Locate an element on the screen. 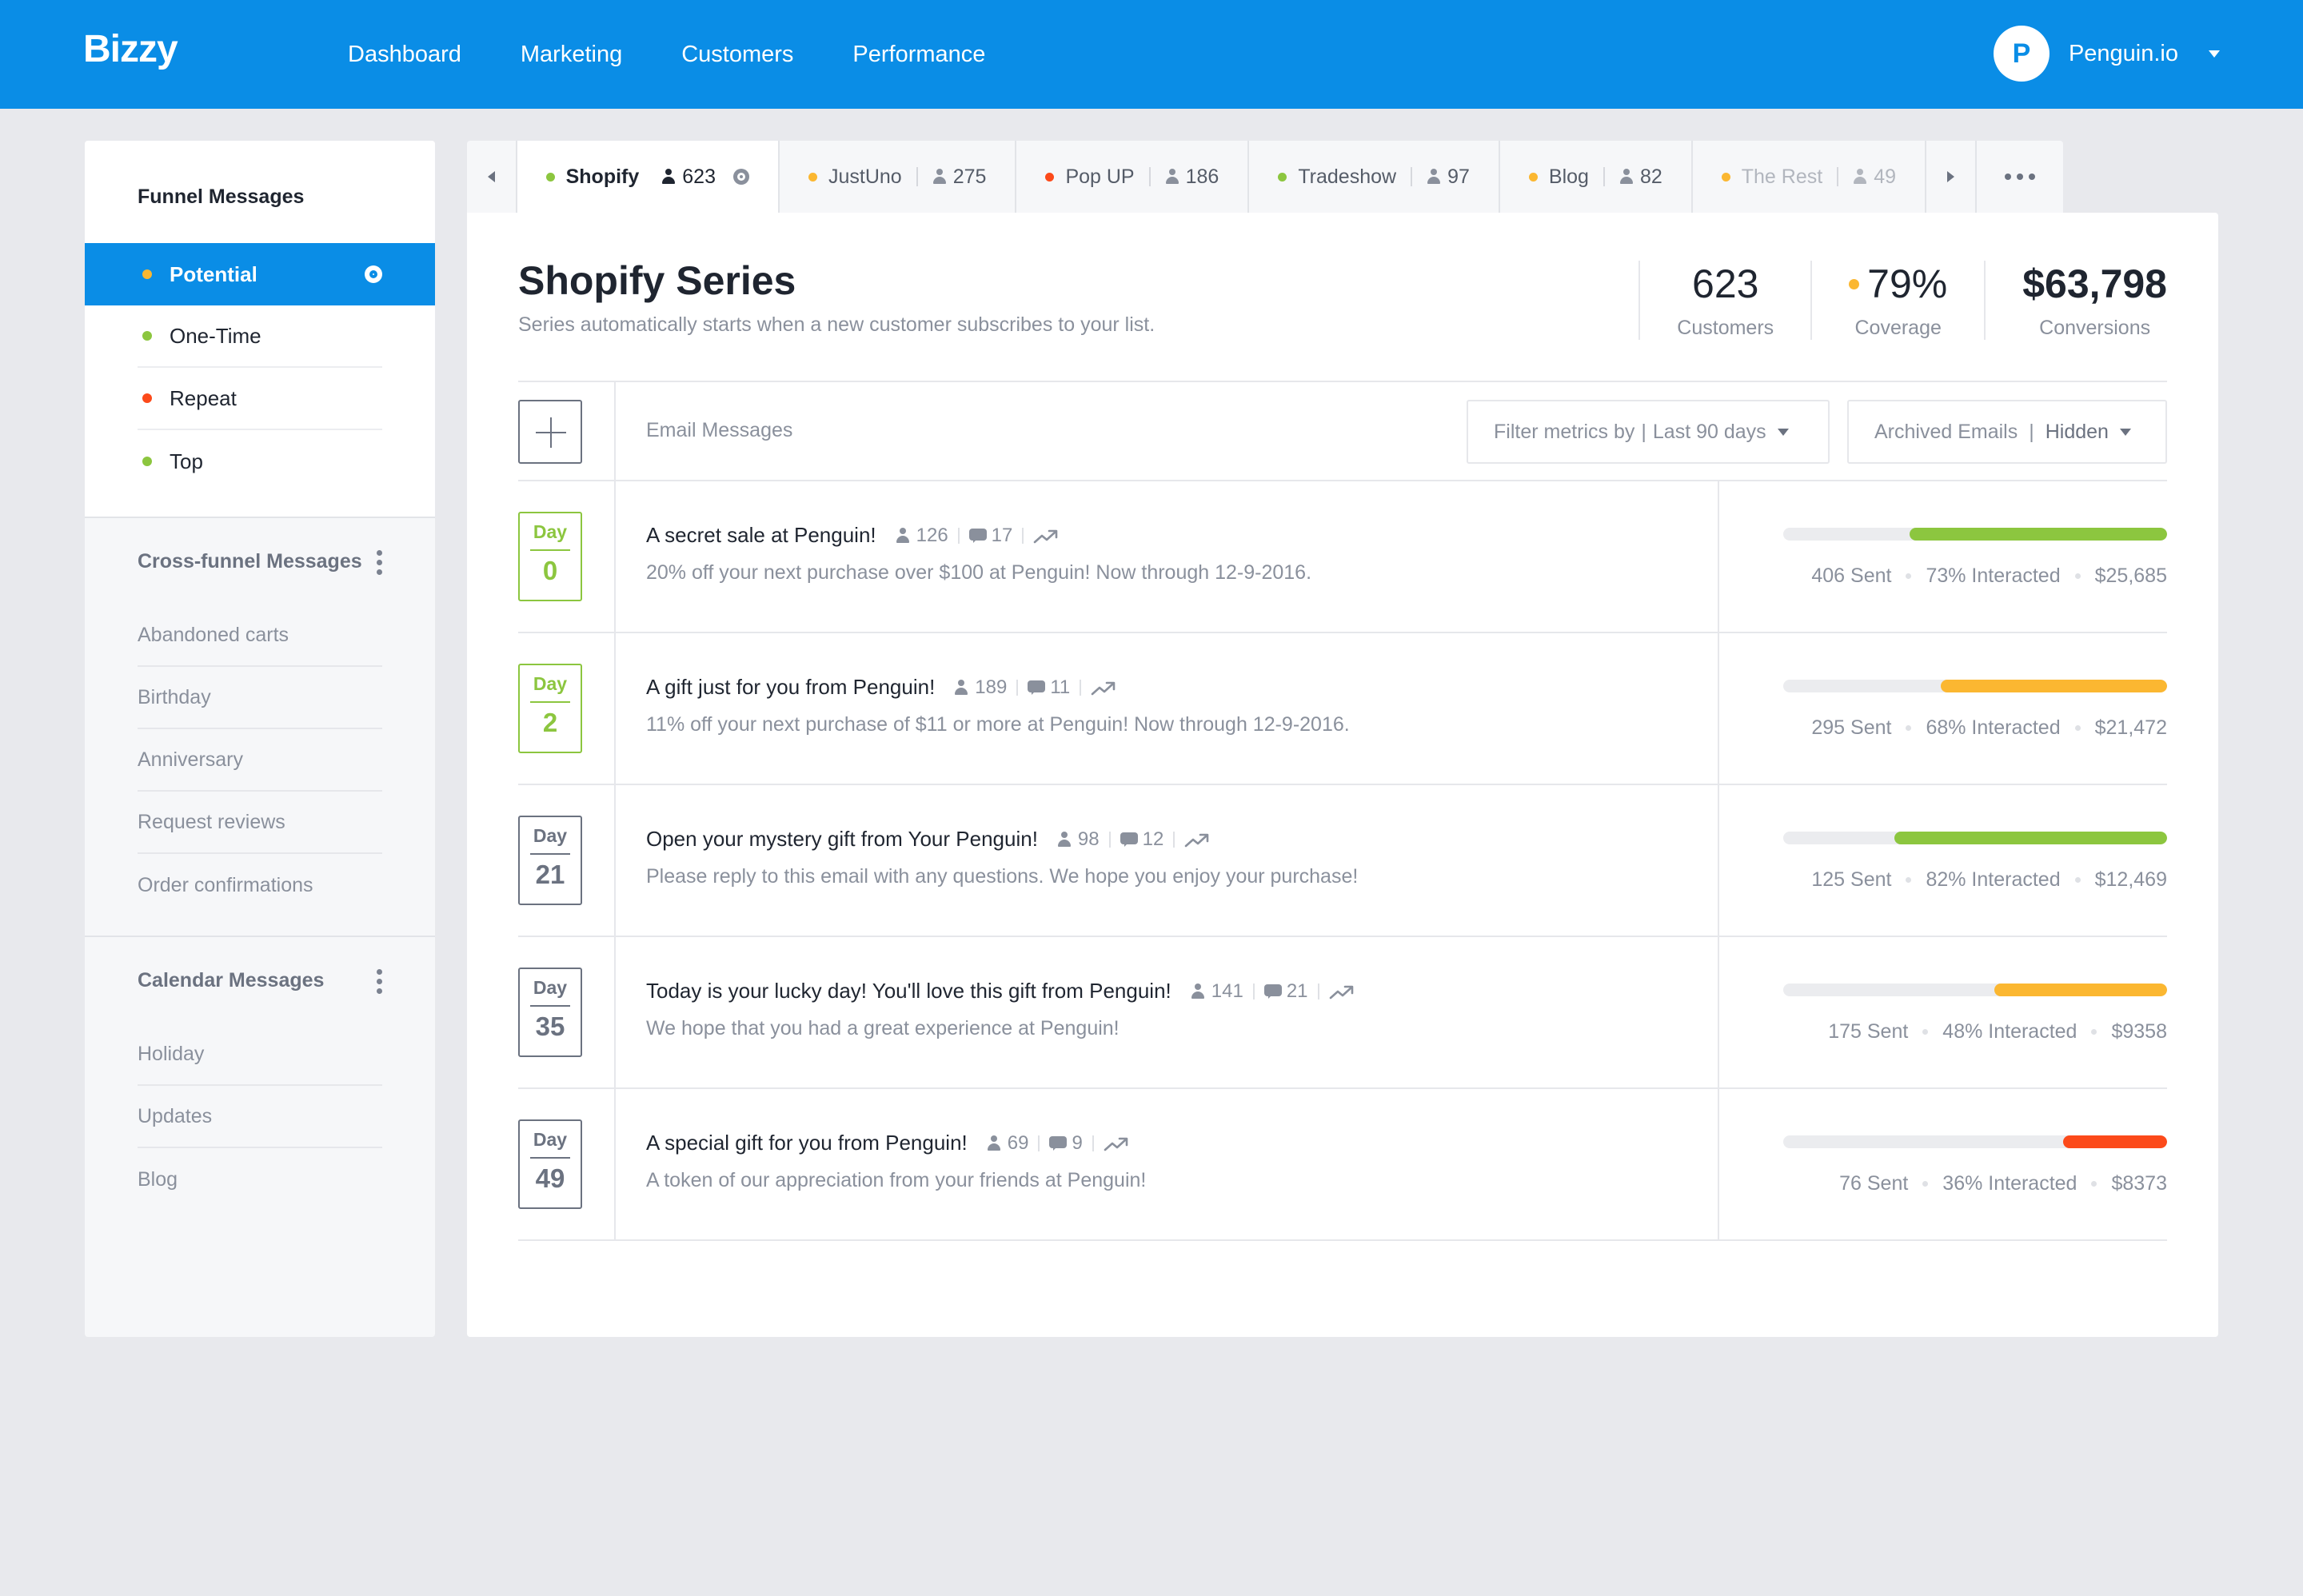 The height and width of the screenshot is (1596, 2303). sidebar-item-blog: Blog is located at coordinates (260, 1179).